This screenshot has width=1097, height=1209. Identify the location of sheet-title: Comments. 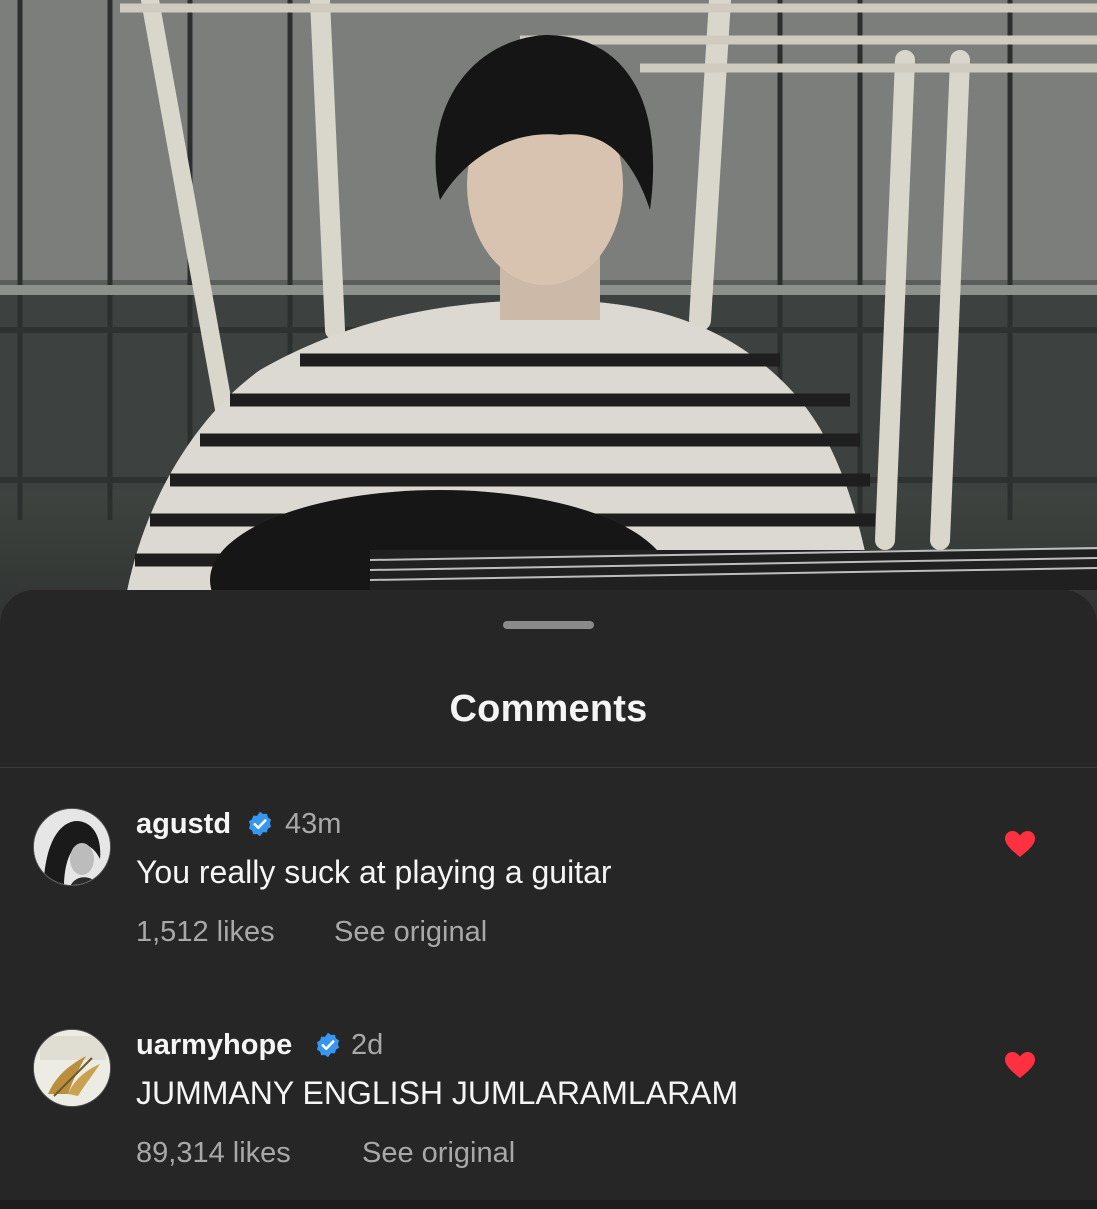
(548, 709).